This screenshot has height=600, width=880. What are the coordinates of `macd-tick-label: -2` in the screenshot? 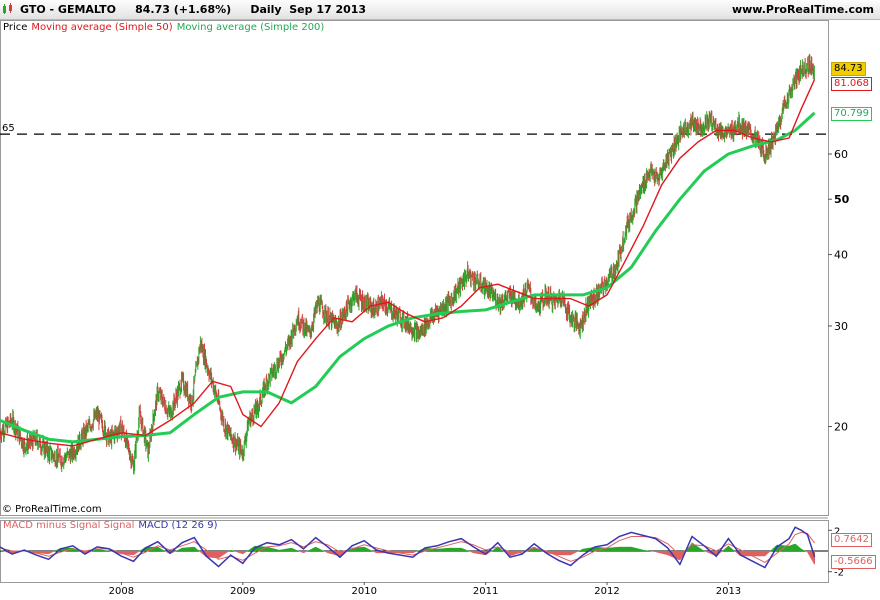 It's located at (839, 573).